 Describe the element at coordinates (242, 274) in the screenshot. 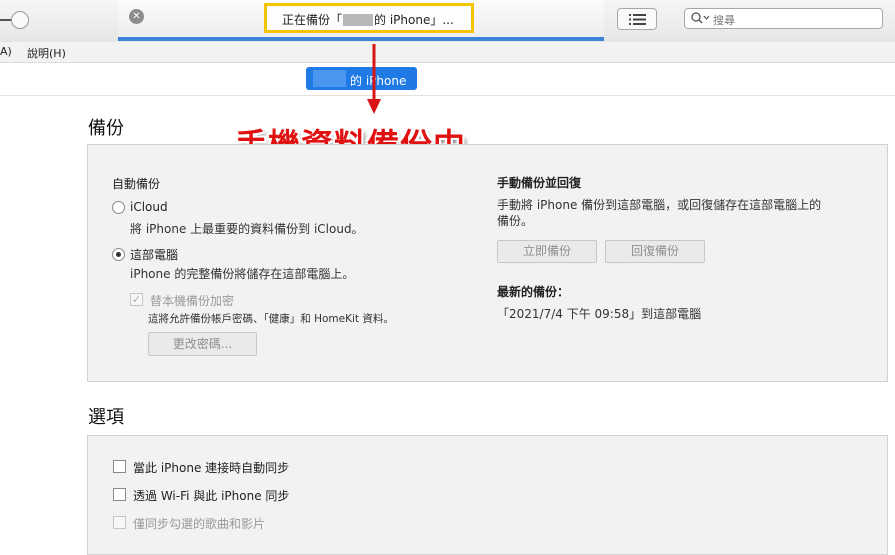

I see `this-computer-description: iPhone 的完整備份將儲存在這部電腦上。` at that location.